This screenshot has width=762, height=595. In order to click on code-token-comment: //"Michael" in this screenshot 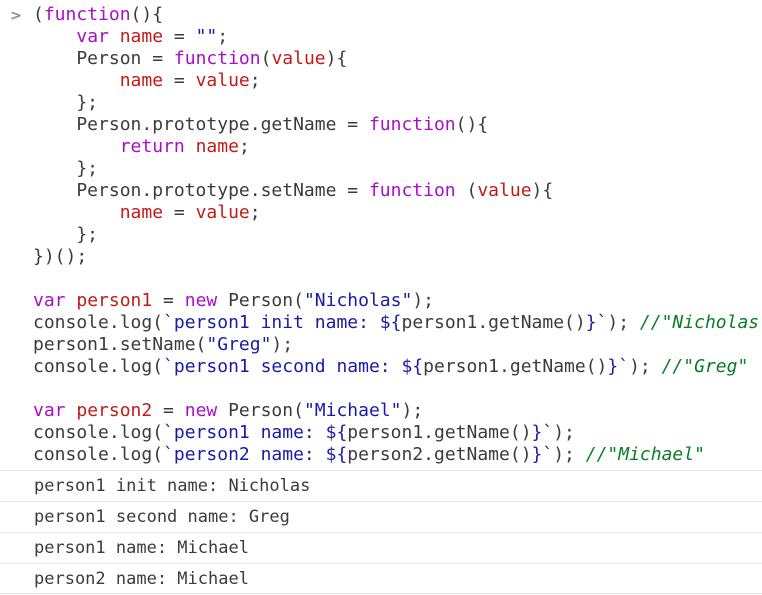, I will do `click(645, 454)`.